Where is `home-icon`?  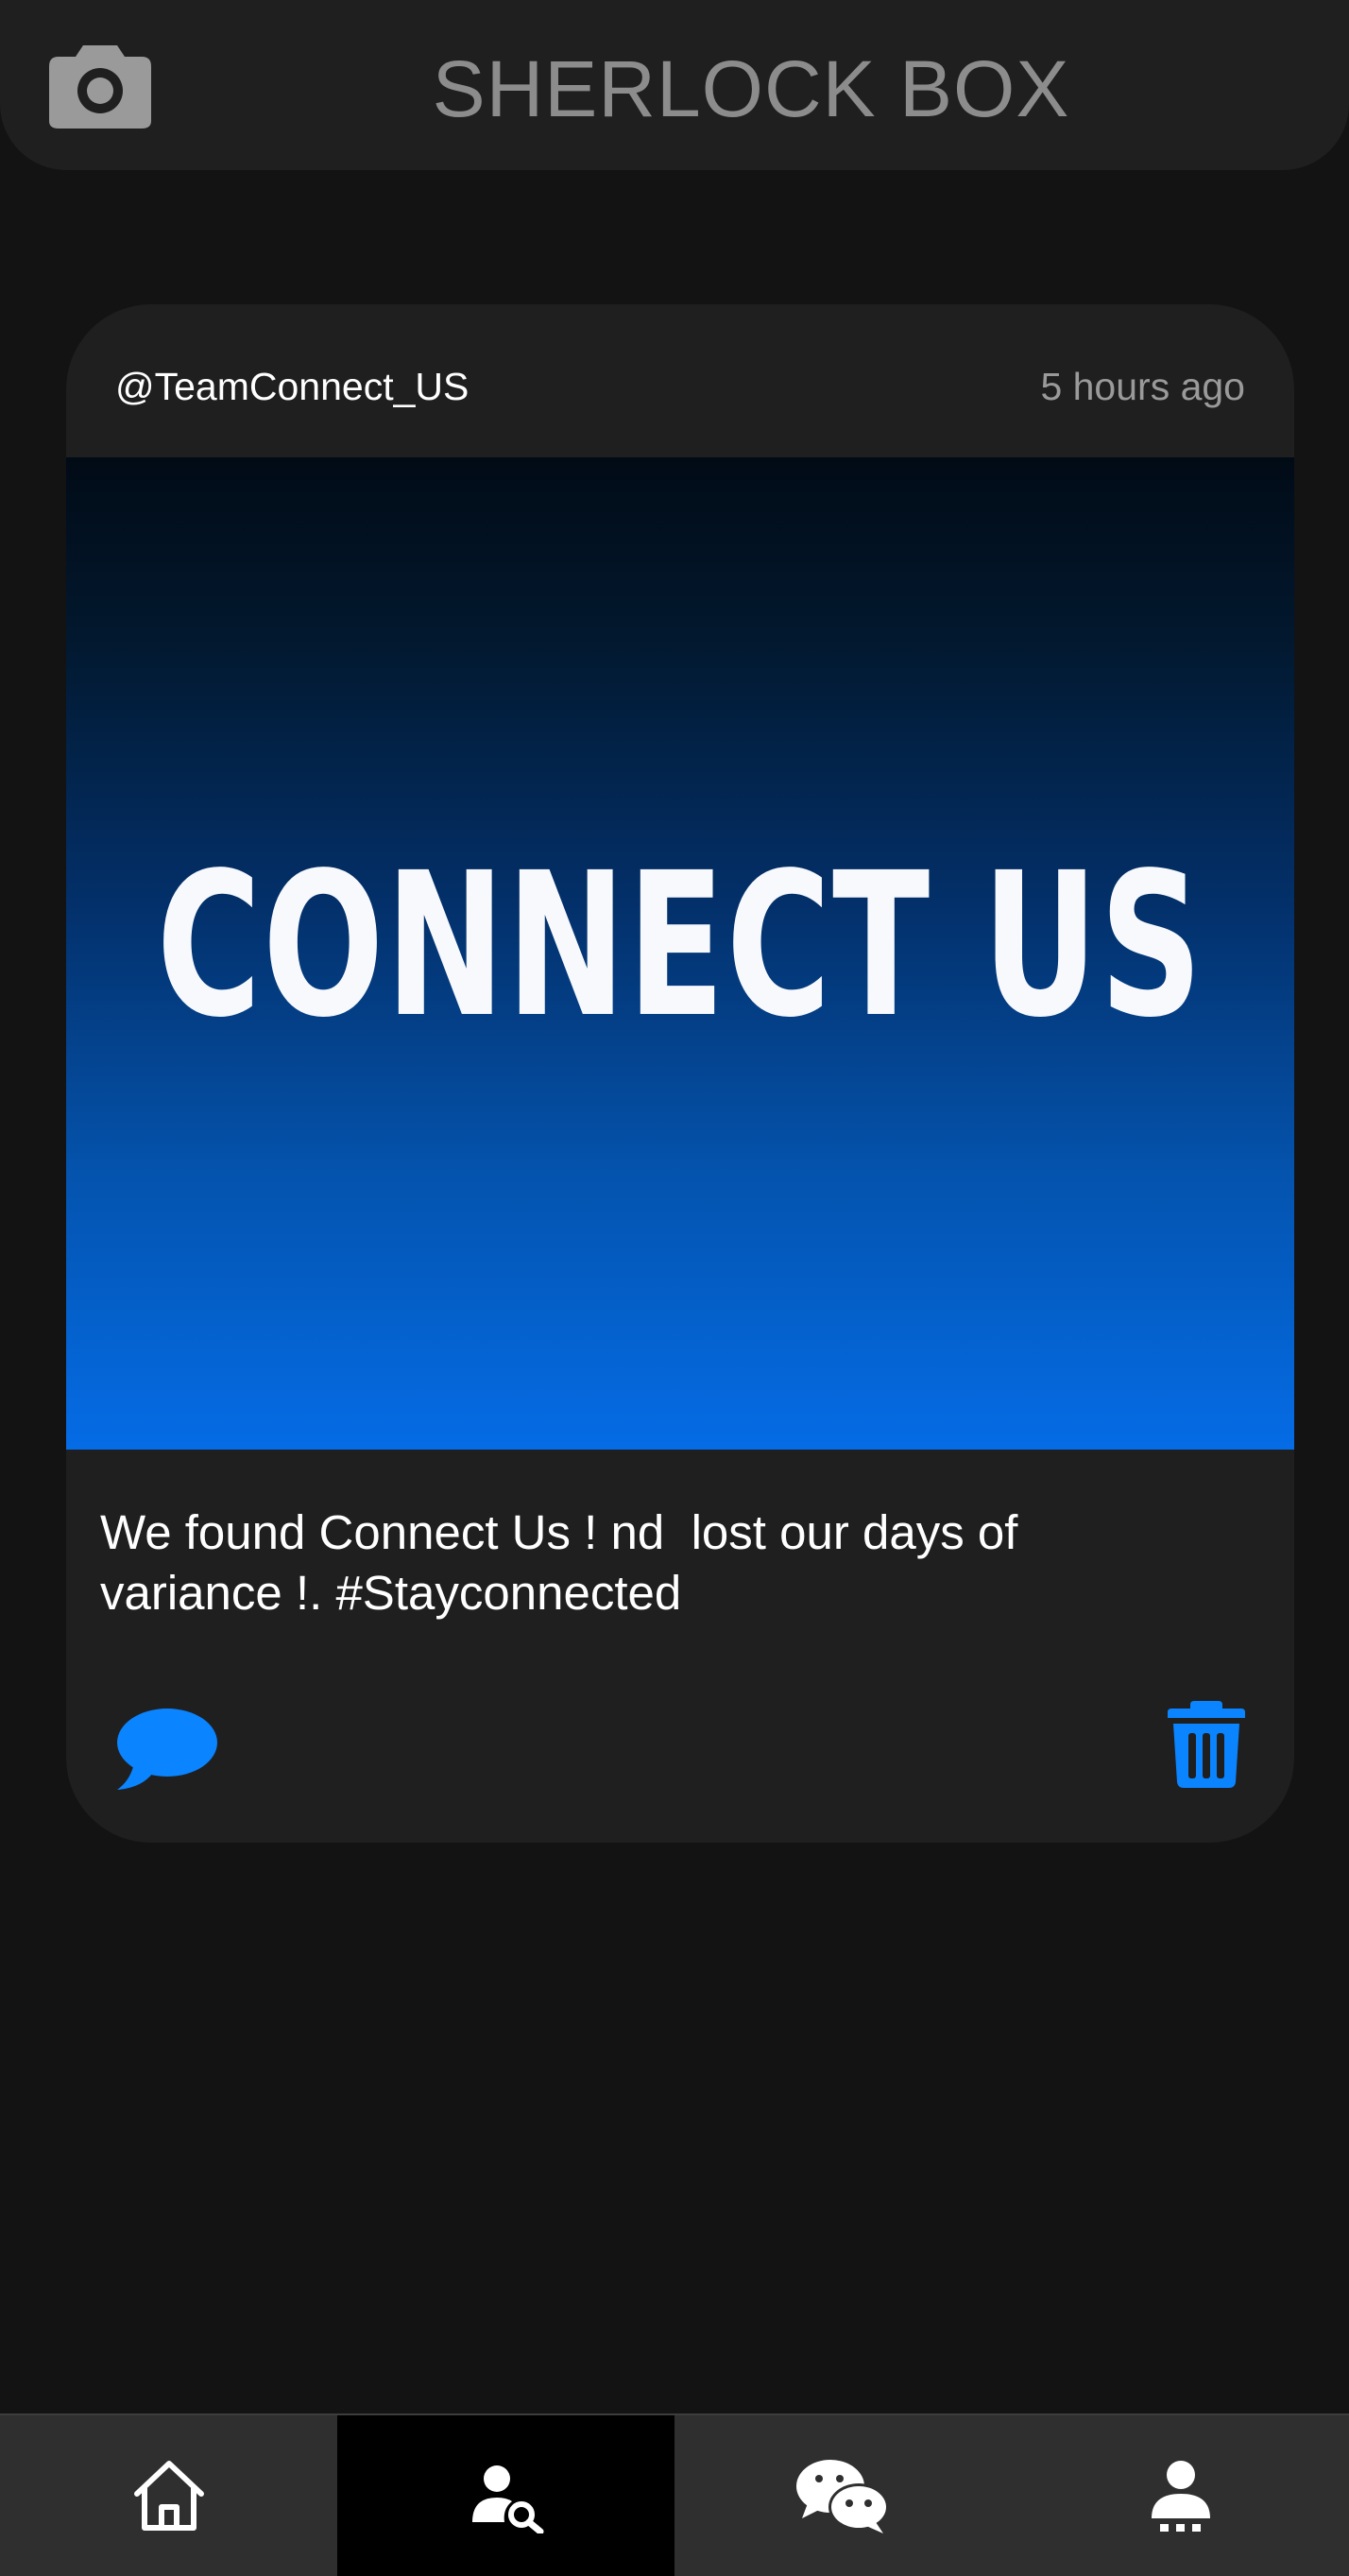 home-icon is located at coordinates (168, 2496).